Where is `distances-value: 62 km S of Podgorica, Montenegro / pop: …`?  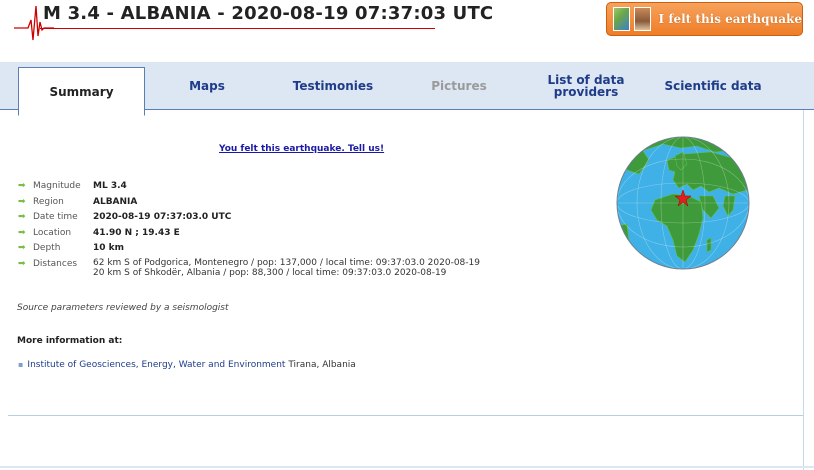 distances-value: 62 km S of Podgorica, Montenegro / pop: … is located at coordinates (286, 268).